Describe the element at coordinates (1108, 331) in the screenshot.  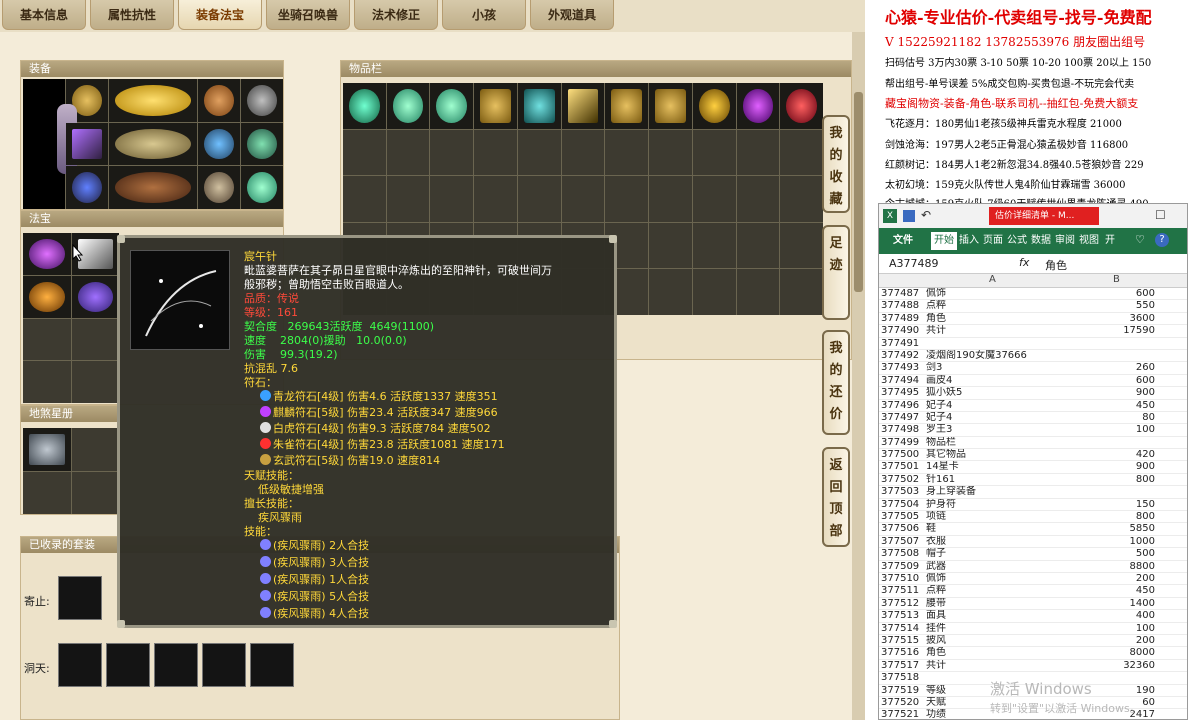
I see `cell-b: 17590` at that location.